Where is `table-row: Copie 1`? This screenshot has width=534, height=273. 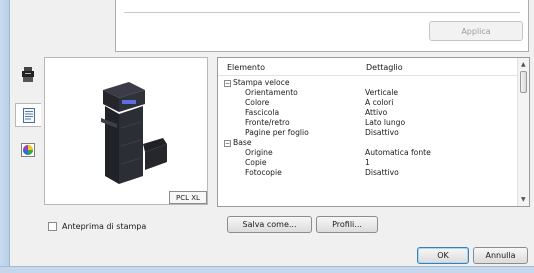
table-row: Copie 1 is located at coordinates (367, 163).